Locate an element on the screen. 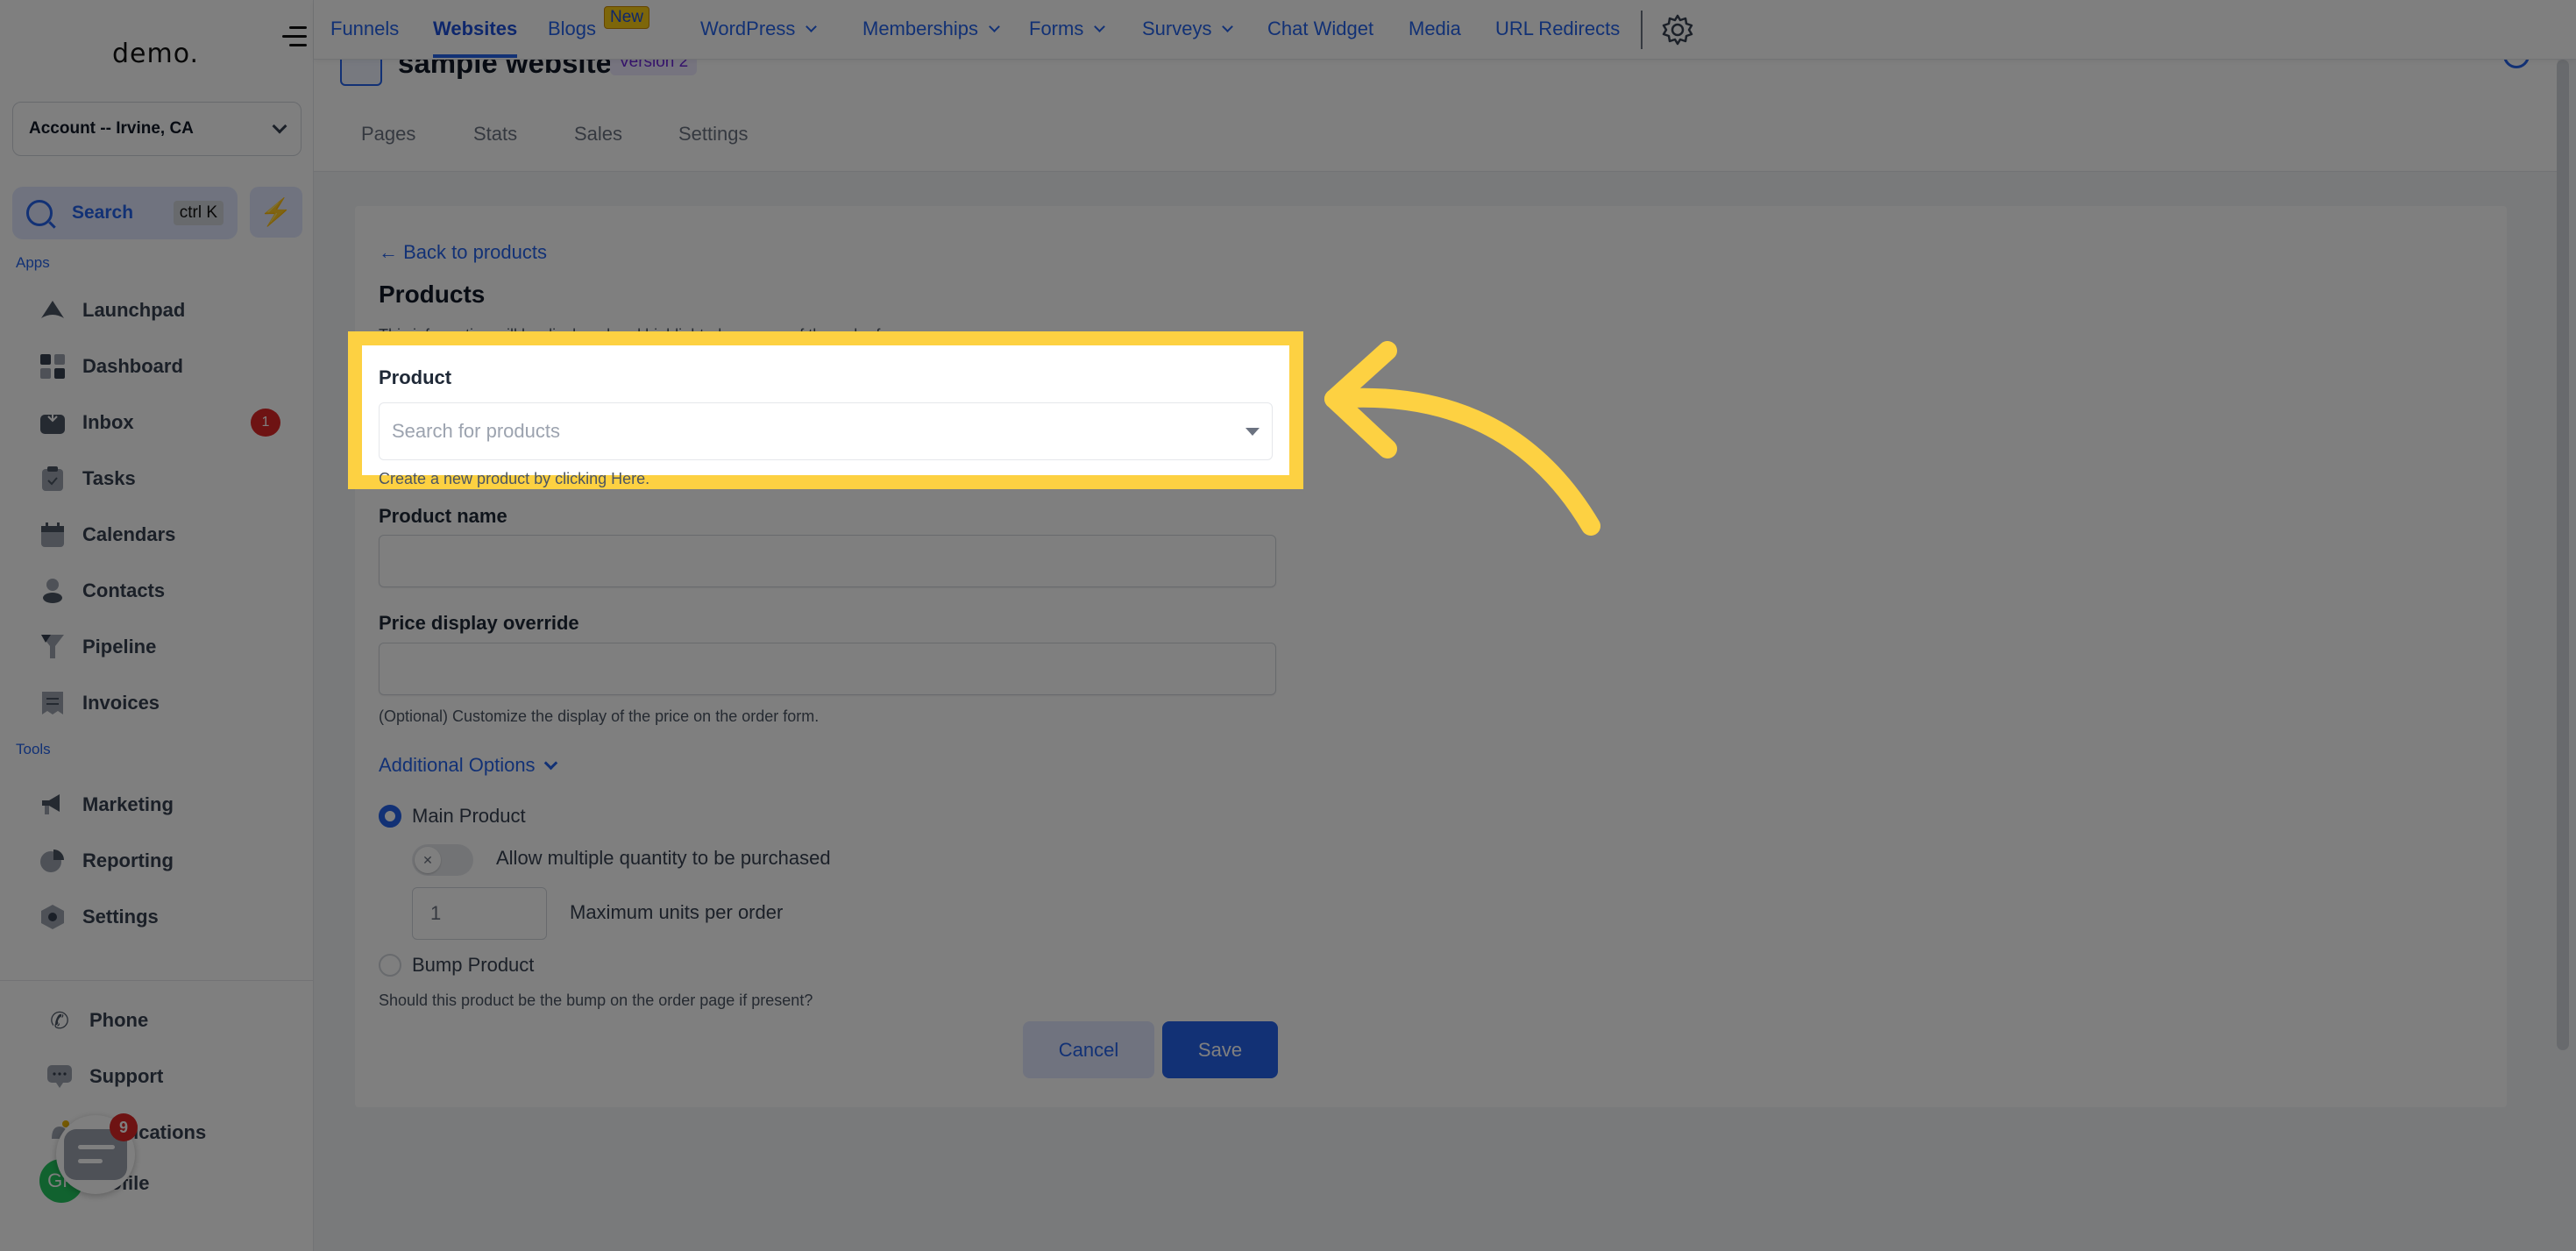 This screenshot has width=2576, height=1251. nav-surveys: Surveys is located at coordinates (1188, 29).